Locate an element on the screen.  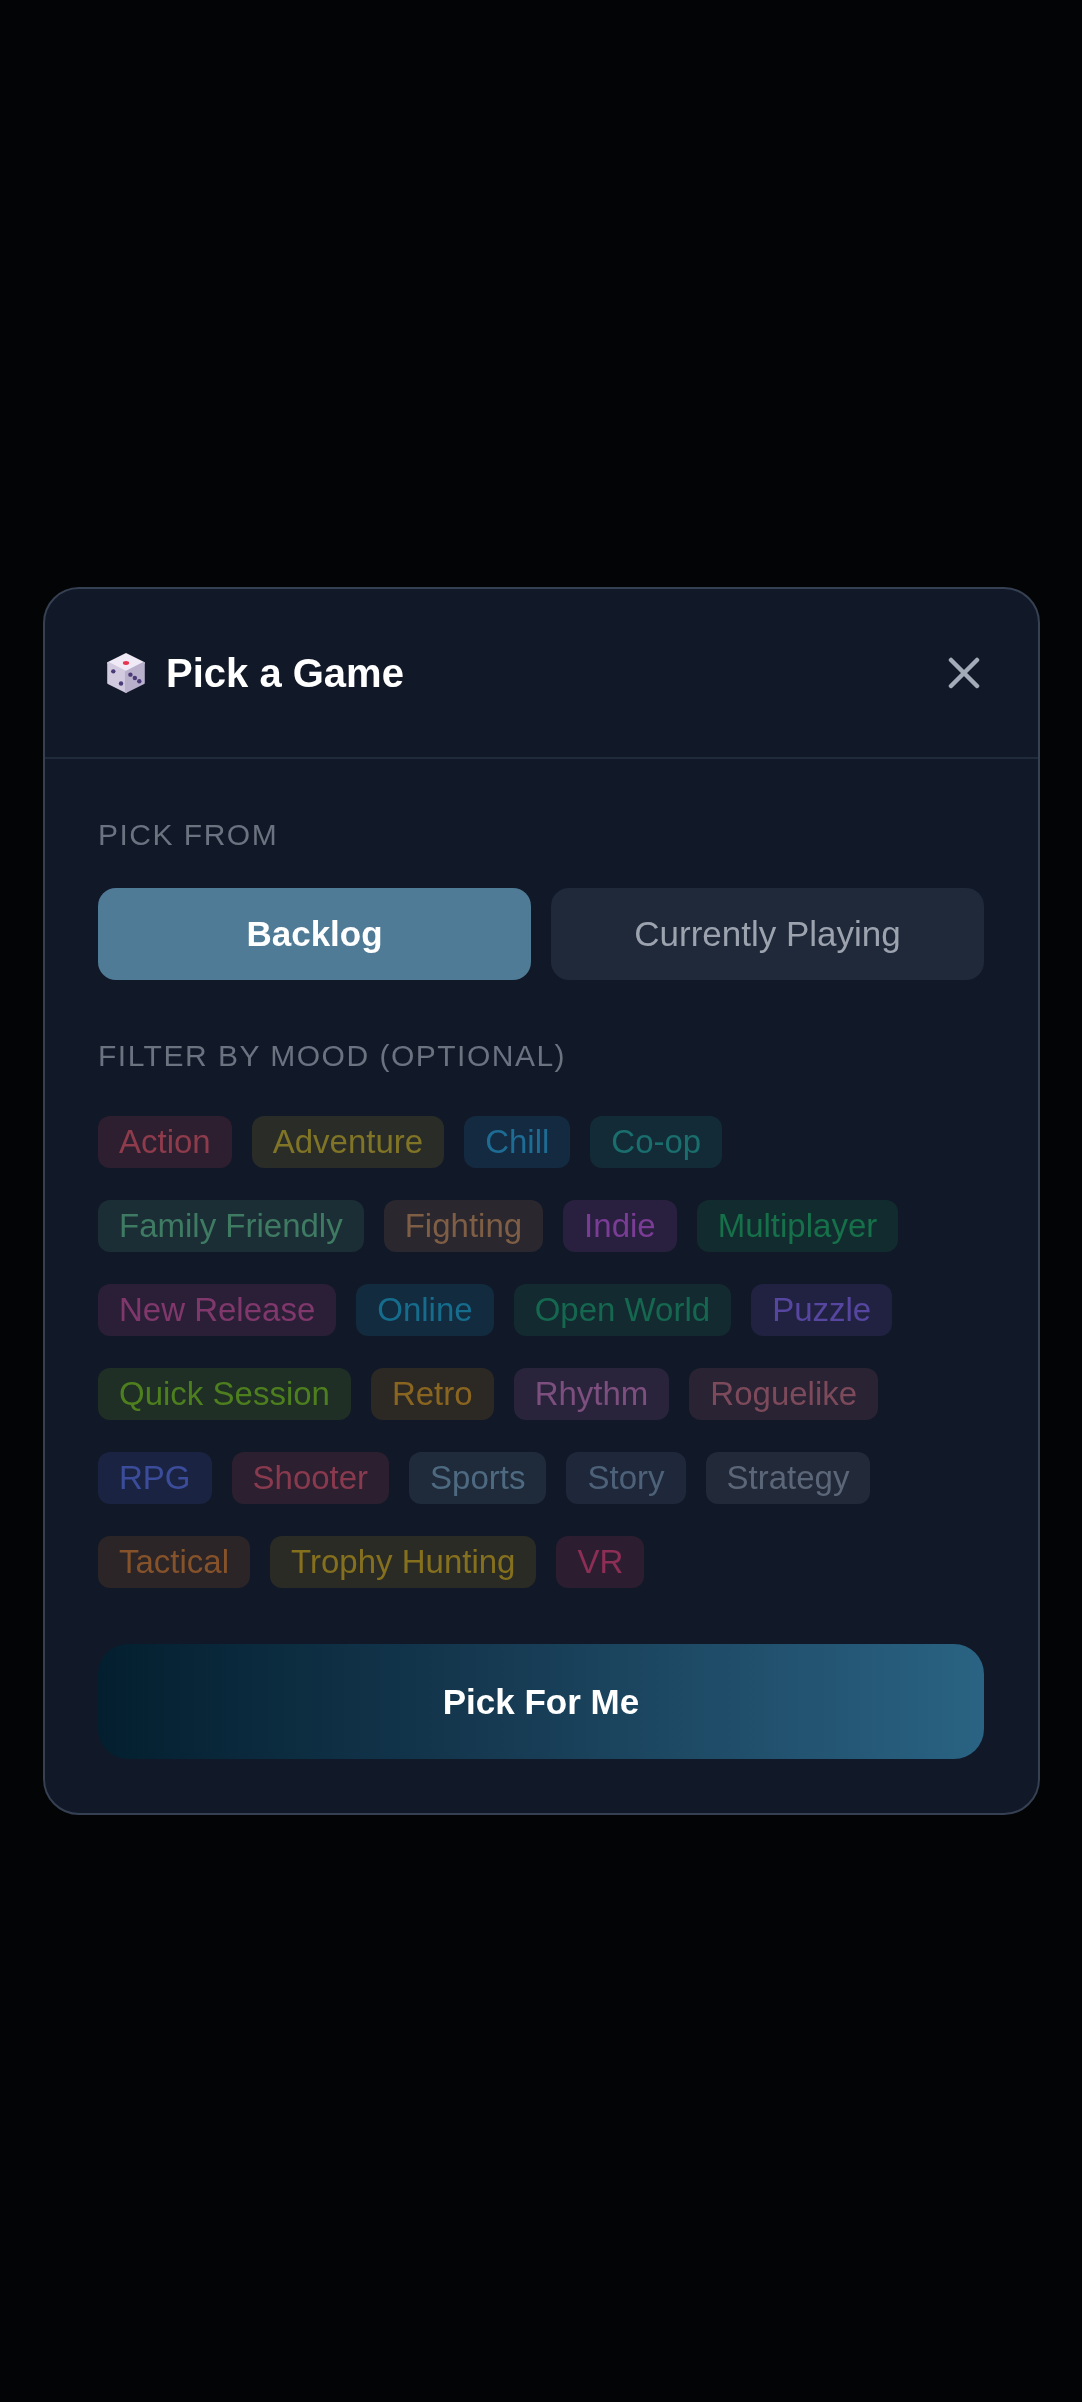
mood-tag: Story is located at coordinates (626, 1478).